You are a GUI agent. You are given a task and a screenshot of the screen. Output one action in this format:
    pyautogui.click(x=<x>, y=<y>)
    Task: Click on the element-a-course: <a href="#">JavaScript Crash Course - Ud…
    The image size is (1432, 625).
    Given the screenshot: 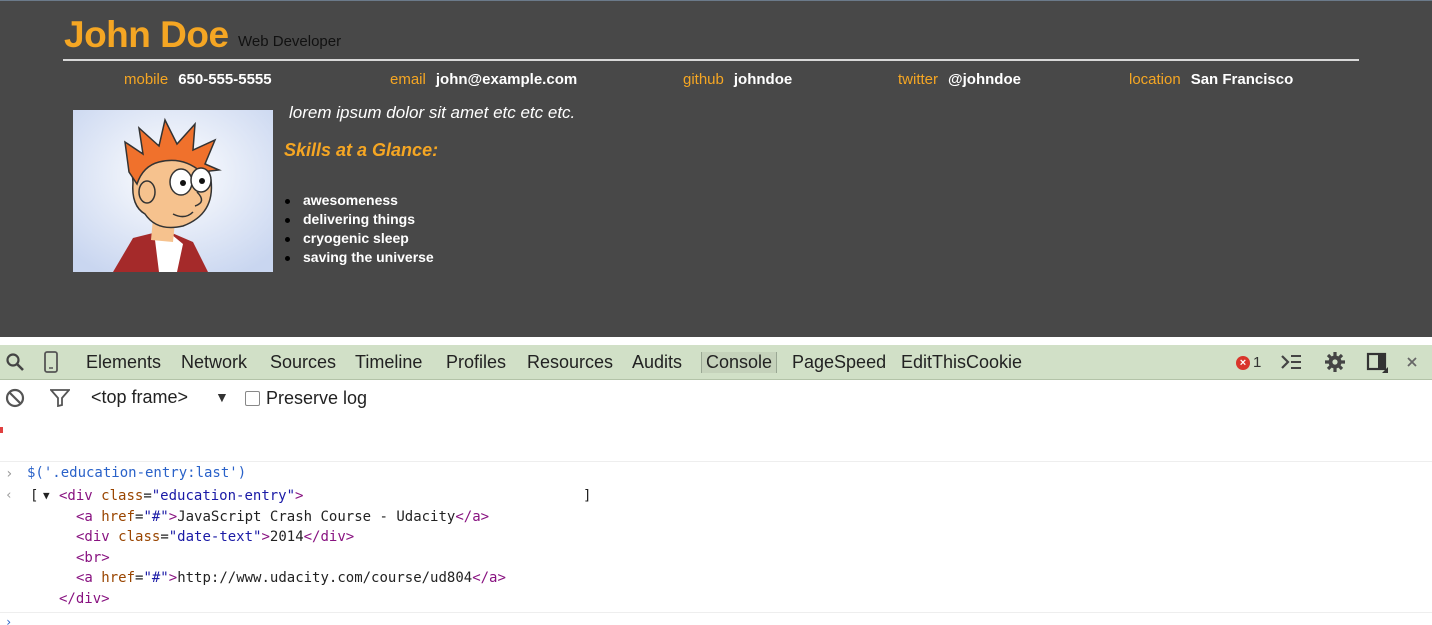 What is the action you would take?
    pyautogui.click(x=282, y=517)
    